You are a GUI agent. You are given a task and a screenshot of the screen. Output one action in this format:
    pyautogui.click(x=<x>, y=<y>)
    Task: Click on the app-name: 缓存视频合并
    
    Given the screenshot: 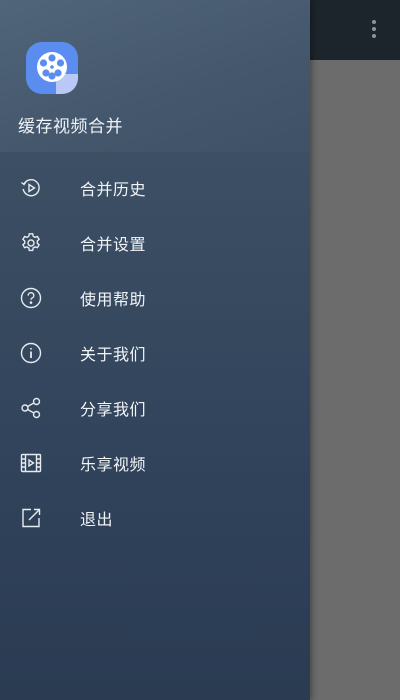 What is the action you would take?
    pyautogui.click(x=70, y=127)
    